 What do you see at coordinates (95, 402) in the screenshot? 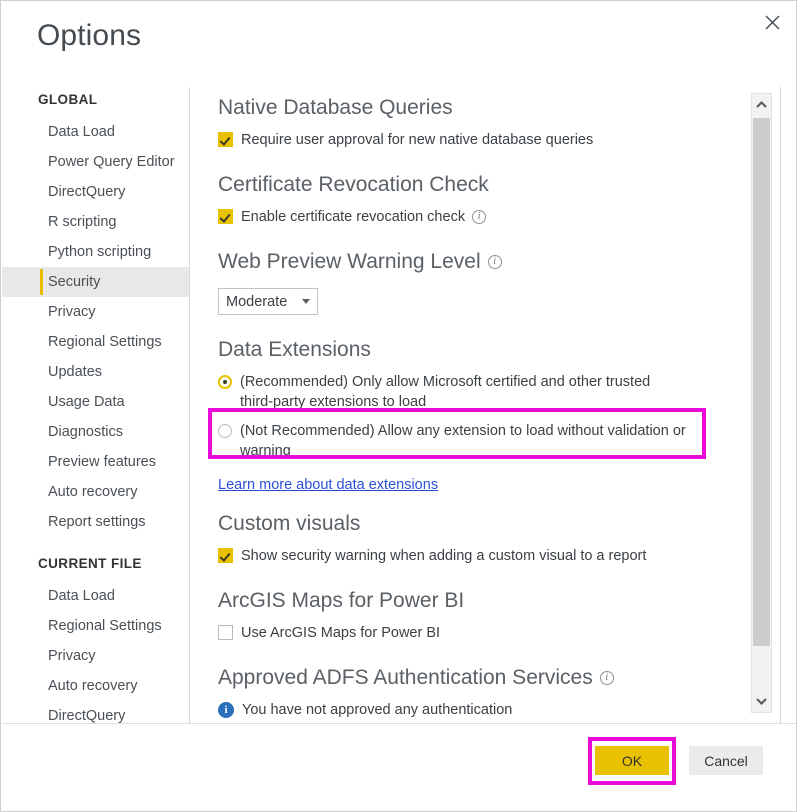
I see `sidebar-item-usage-data: Usage Data` at bounding box center [95, 402].